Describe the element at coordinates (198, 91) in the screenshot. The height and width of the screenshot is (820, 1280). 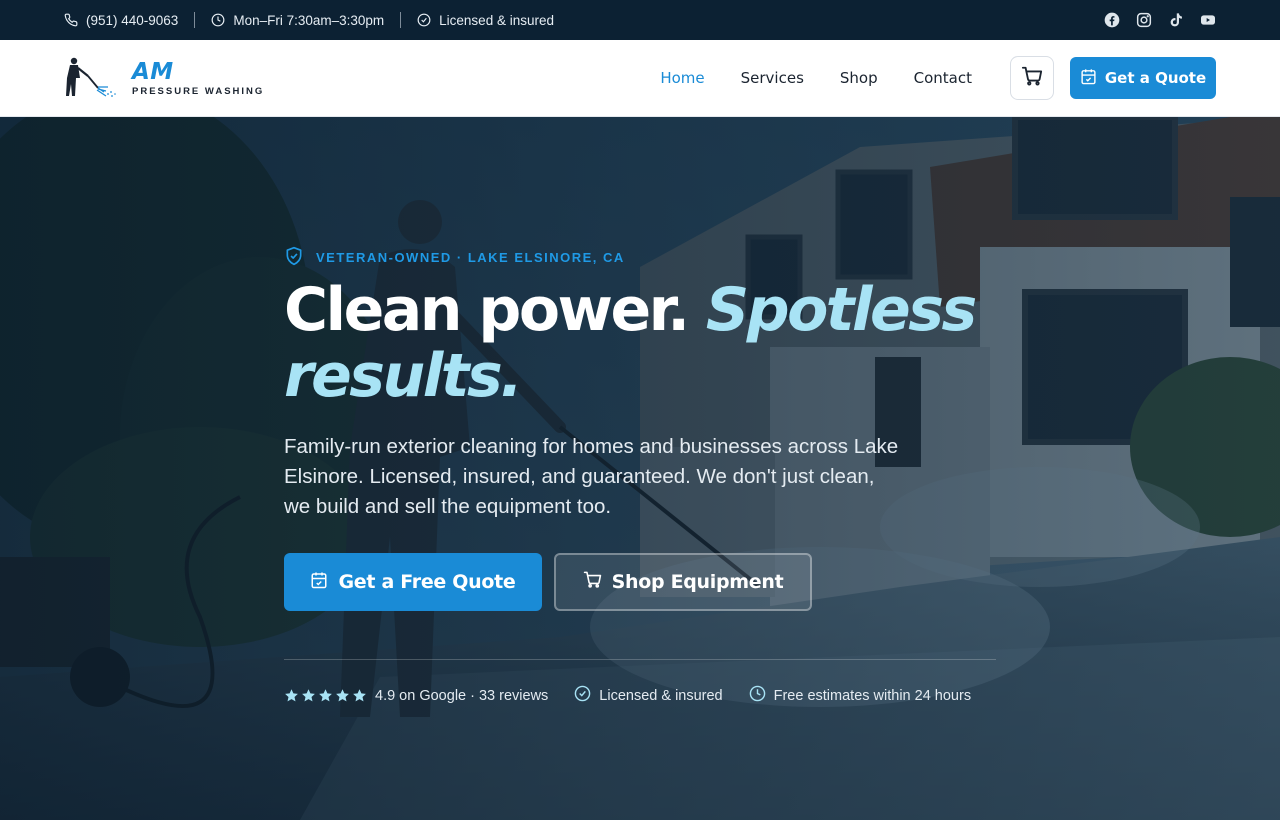
I see `brand-tagline: PRESSURE WASHING` at that location.